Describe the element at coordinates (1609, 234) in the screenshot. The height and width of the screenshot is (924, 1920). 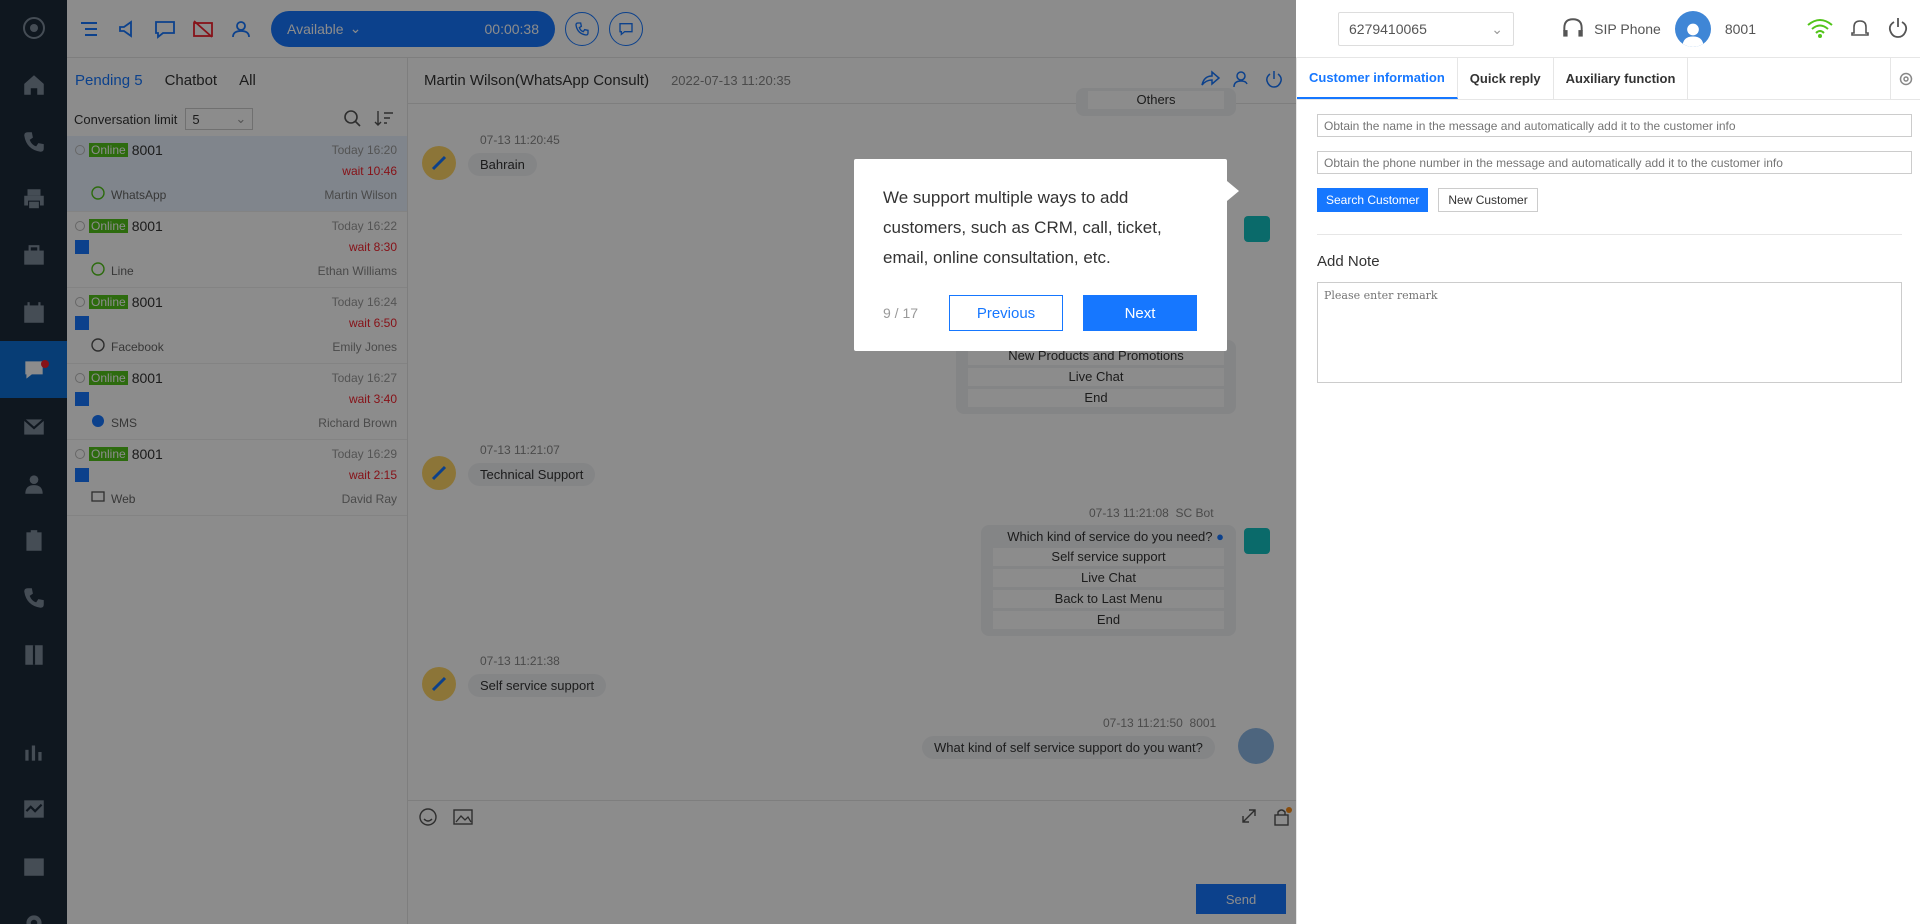
I see `divider` at that location.